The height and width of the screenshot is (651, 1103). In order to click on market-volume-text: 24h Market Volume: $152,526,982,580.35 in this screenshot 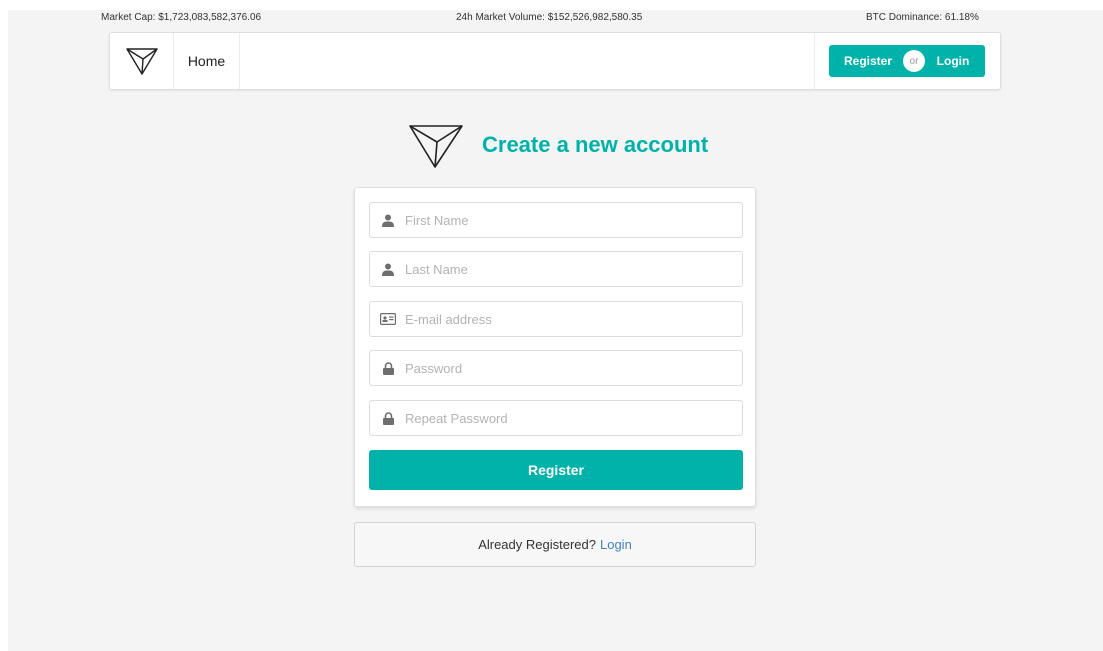, I will do `click(549, 17)`.